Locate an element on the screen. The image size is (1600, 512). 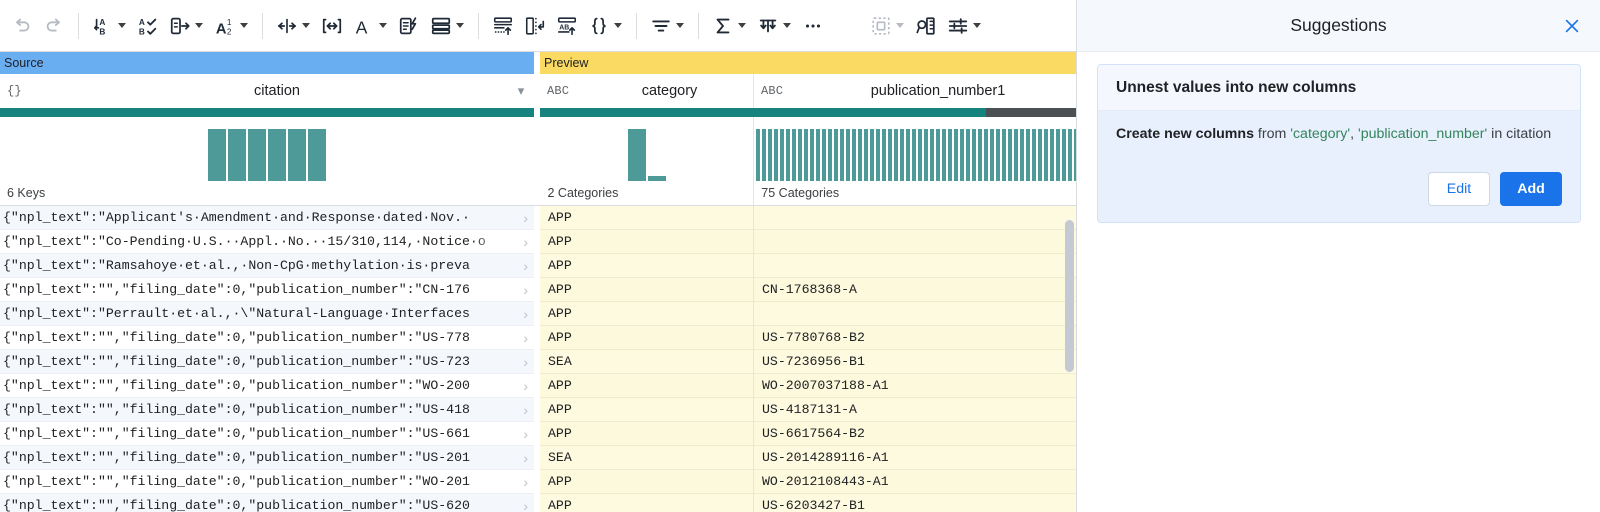
edit-button: Edit is located at coordinates (1459, 188).